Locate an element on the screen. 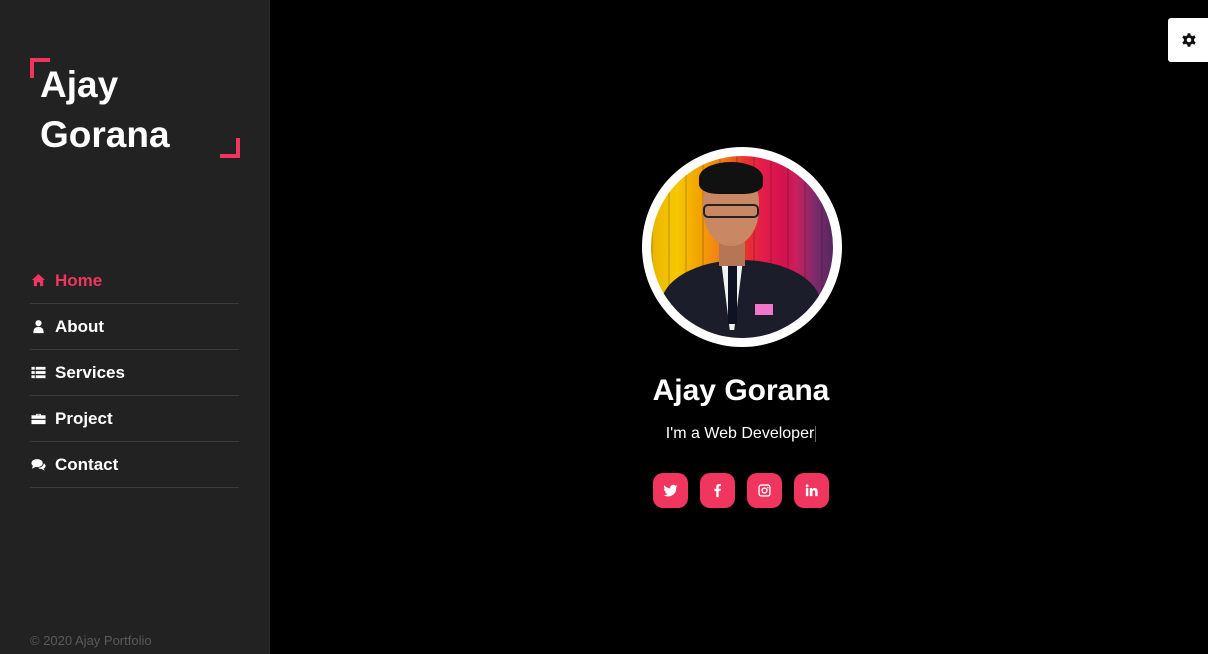  logo-text: Ajay Gorana is located at coordinates (105, 109).